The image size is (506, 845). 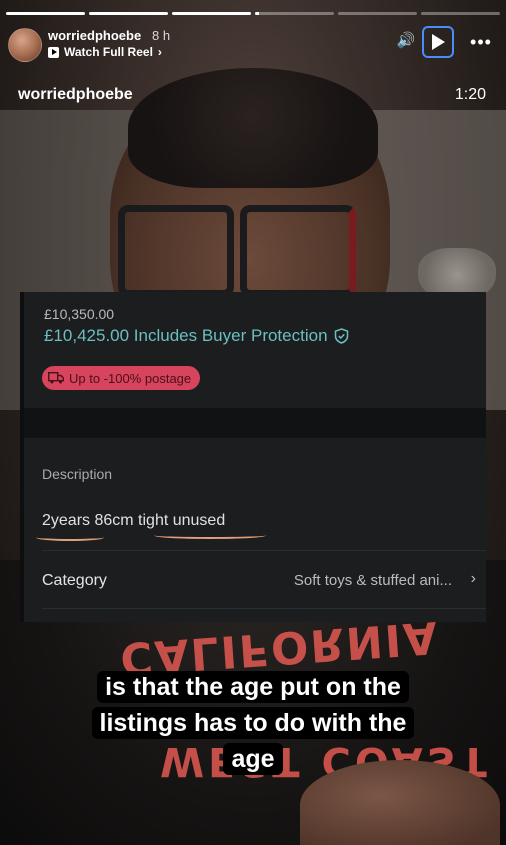 I want to click on caption-line: is that the age put on the, so click(x=253, y=687).